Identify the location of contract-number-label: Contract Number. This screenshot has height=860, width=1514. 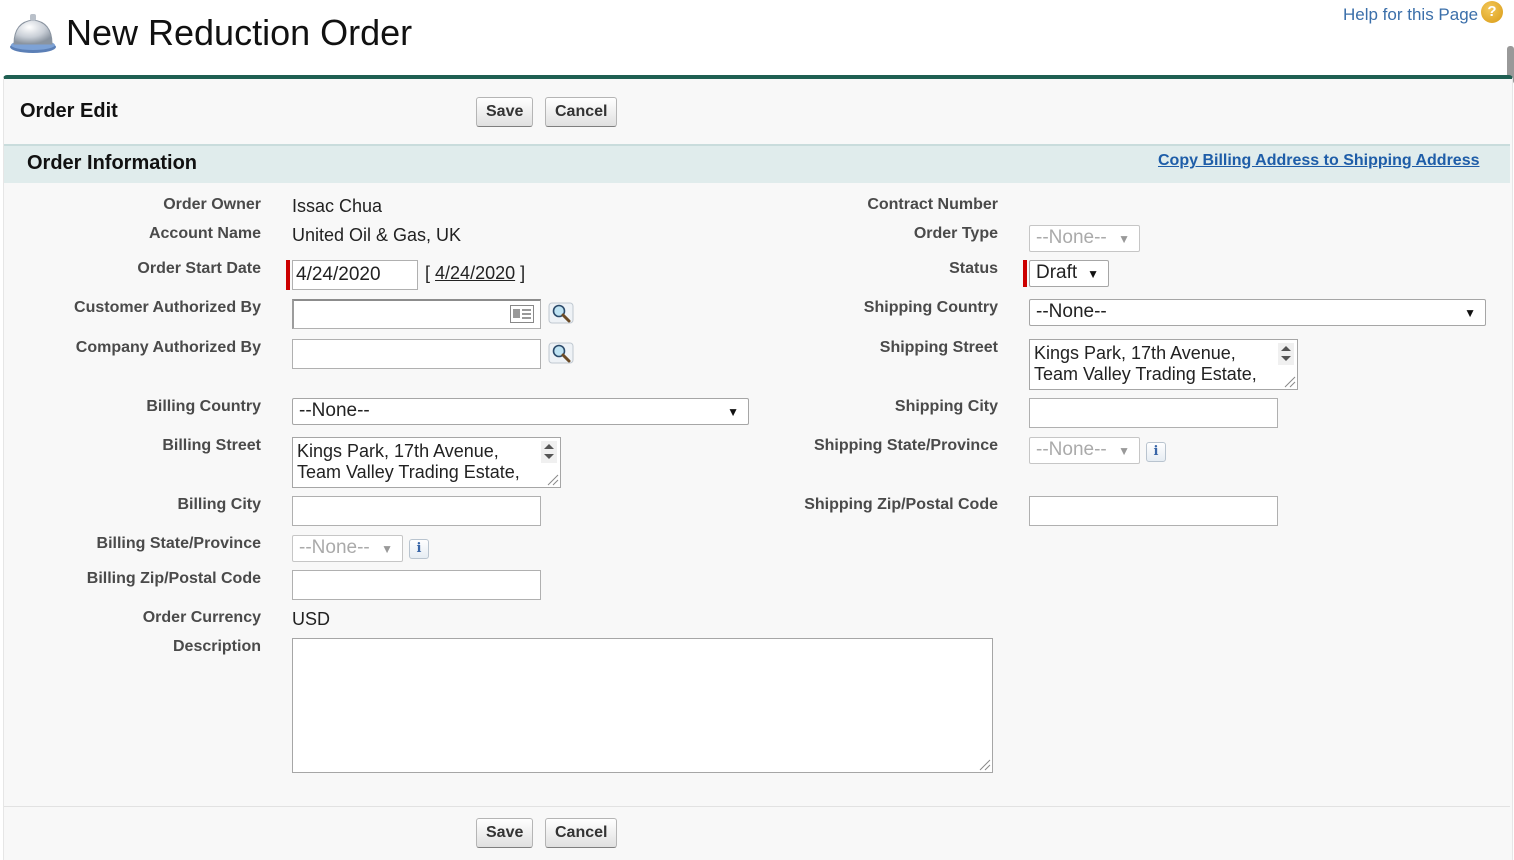
(932, 204).